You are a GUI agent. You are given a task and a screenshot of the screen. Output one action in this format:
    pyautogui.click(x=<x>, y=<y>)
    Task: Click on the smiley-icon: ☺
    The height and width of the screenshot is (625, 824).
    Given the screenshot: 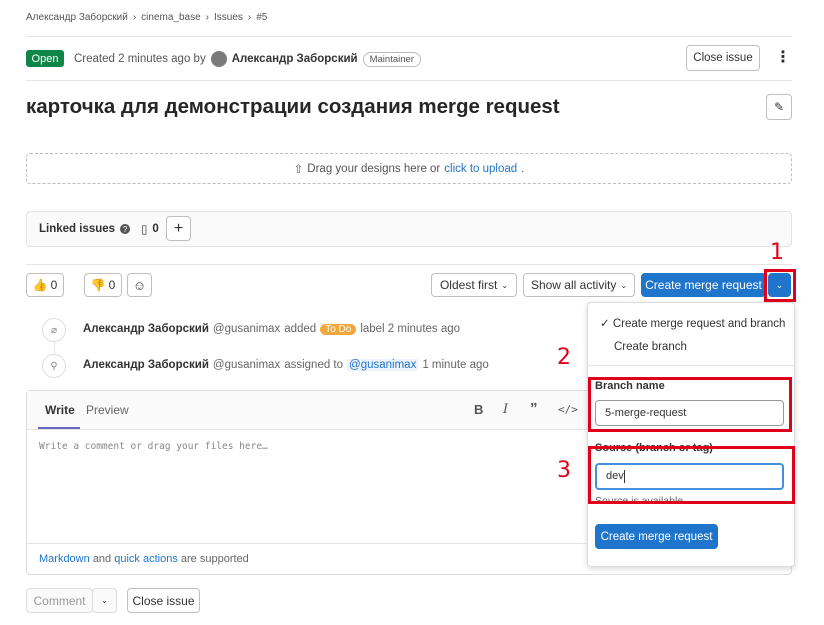 What is the action you would take?
    pyautogui.click(x=139, y=285)
    